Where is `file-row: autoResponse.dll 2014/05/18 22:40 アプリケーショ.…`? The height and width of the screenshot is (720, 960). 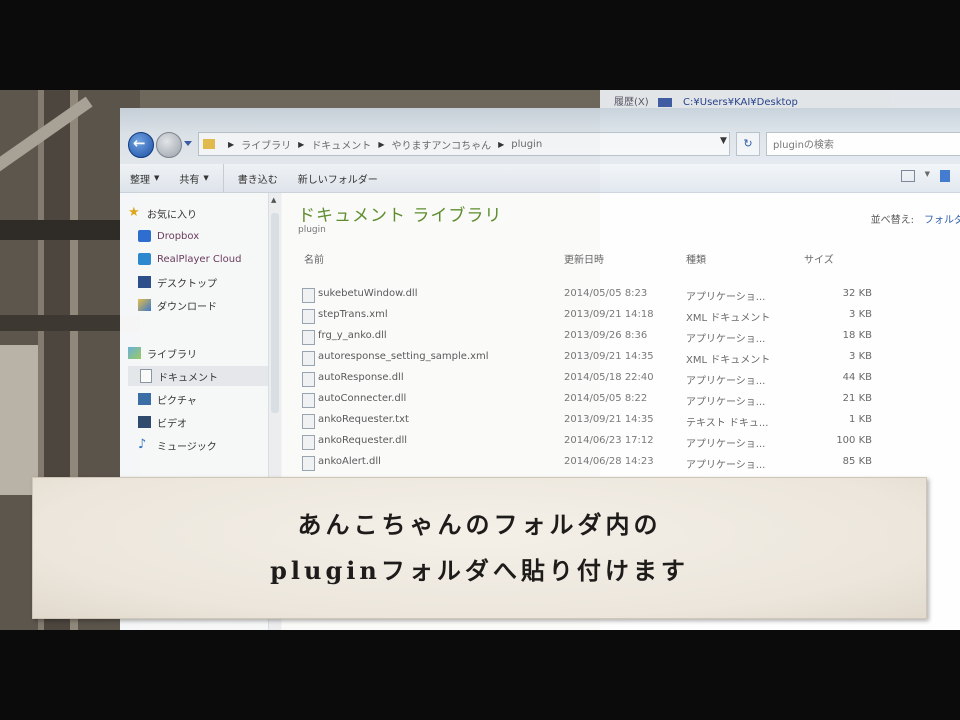
file-row: autoResponse.dll 2014/05/18 22:40 アプリケーショ.… is located at coordinates (622, 379).